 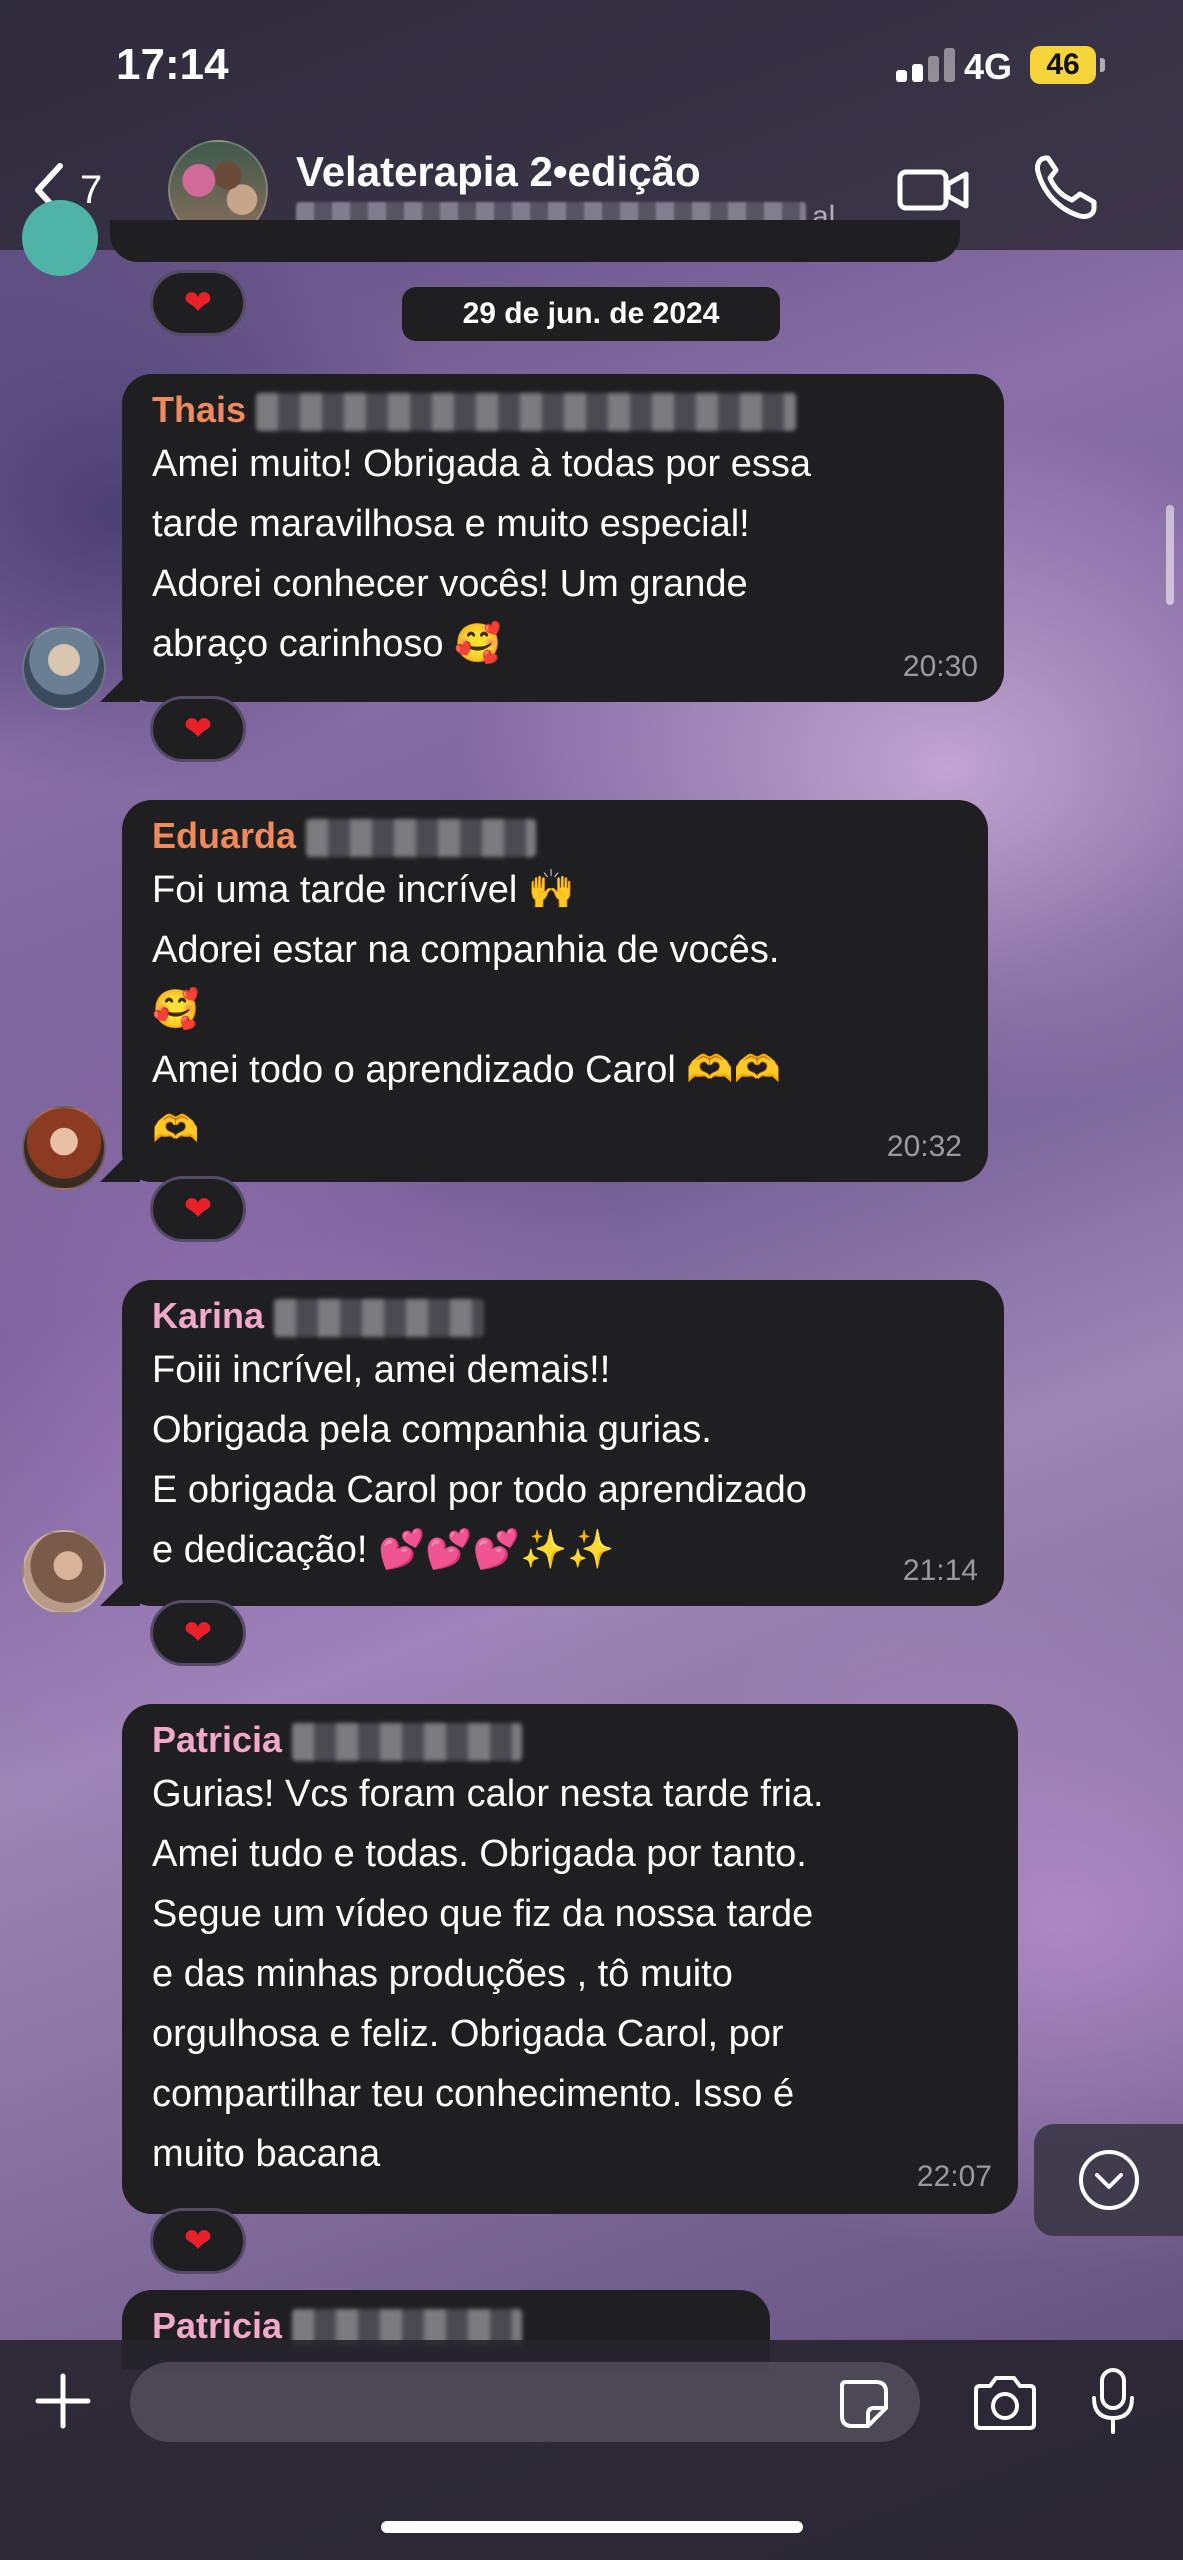 I want to click on previous-message-fragment, so click(x=535, y=241).